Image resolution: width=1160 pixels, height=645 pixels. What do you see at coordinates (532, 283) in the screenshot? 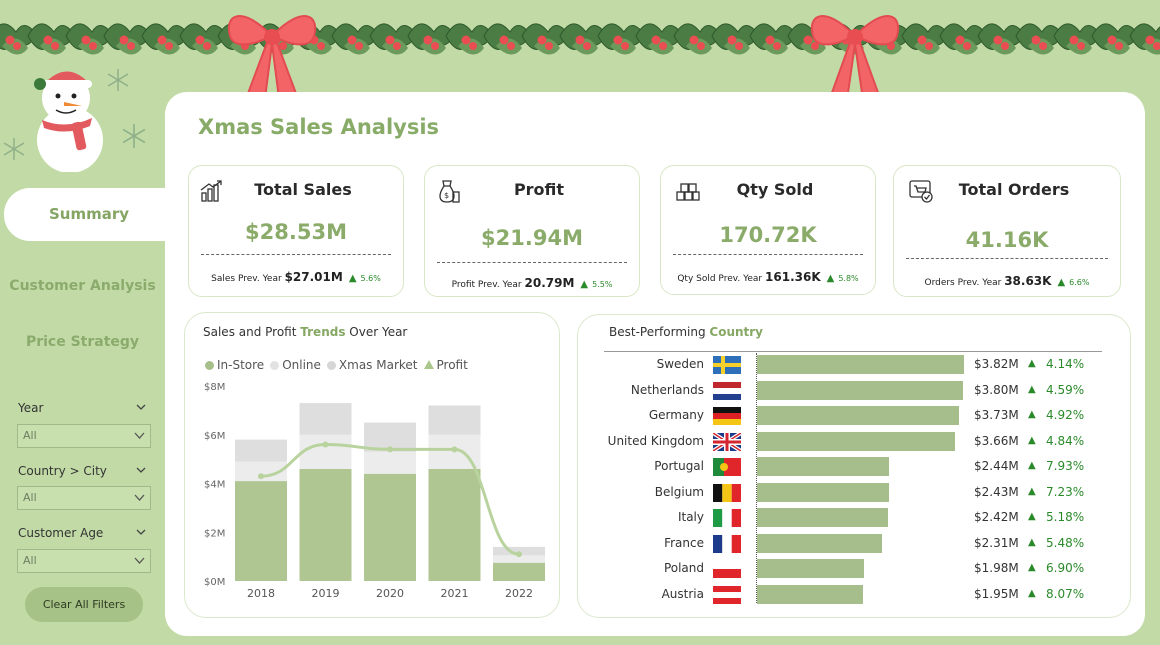
I see `kpi-footer: Profit Prev. Year 20.79M ▲ 5.5%` at bounding box center [532, 283].